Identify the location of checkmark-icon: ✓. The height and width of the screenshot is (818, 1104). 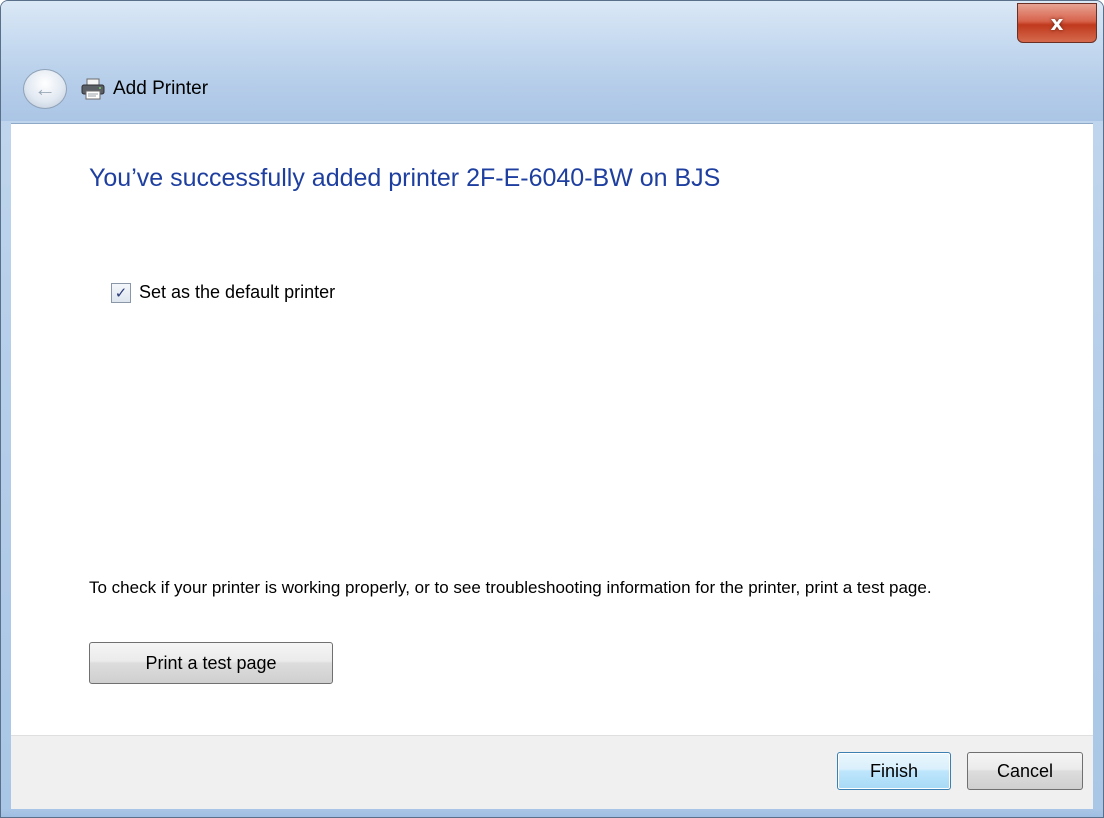
(121, 293).